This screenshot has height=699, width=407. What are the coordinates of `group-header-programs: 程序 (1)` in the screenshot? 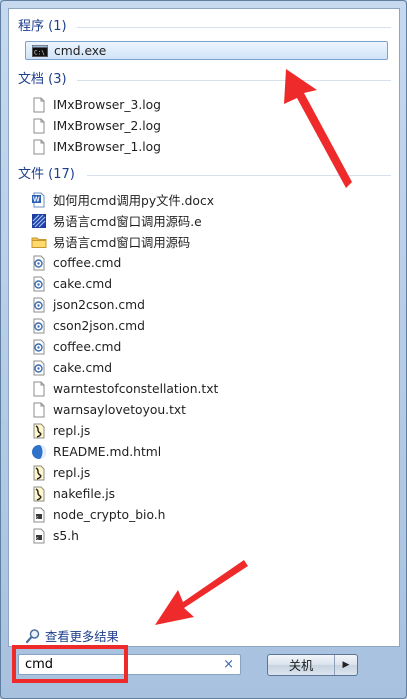 It's located at (42, 27).